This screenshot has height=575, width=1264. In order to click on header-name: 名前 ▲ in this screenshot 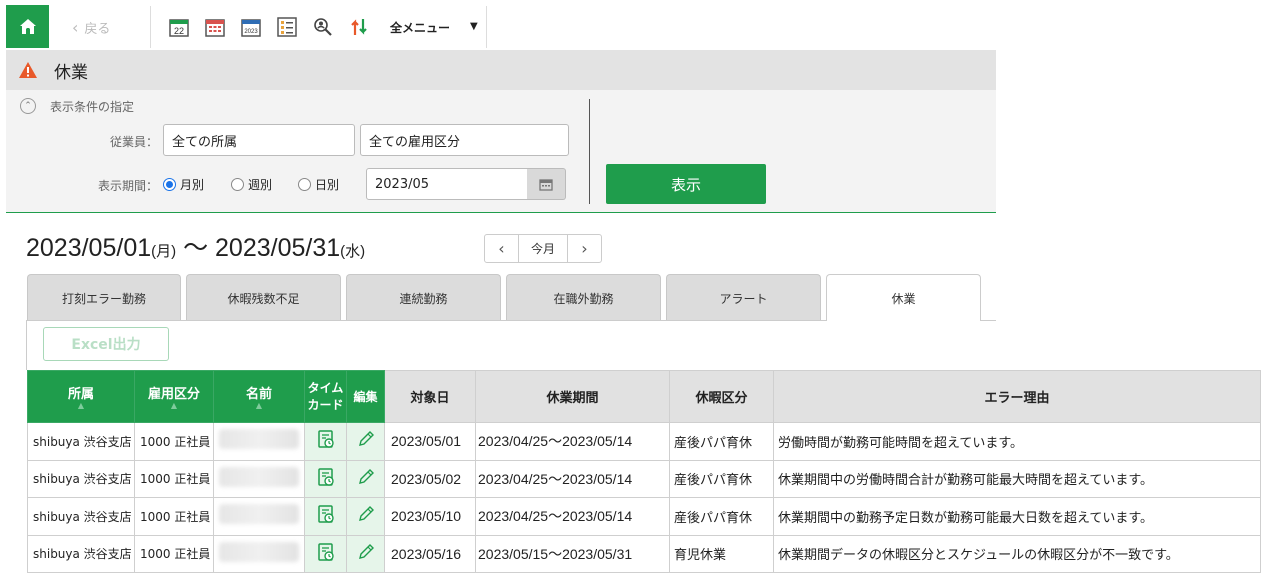, I will do `click(259, 396)`.